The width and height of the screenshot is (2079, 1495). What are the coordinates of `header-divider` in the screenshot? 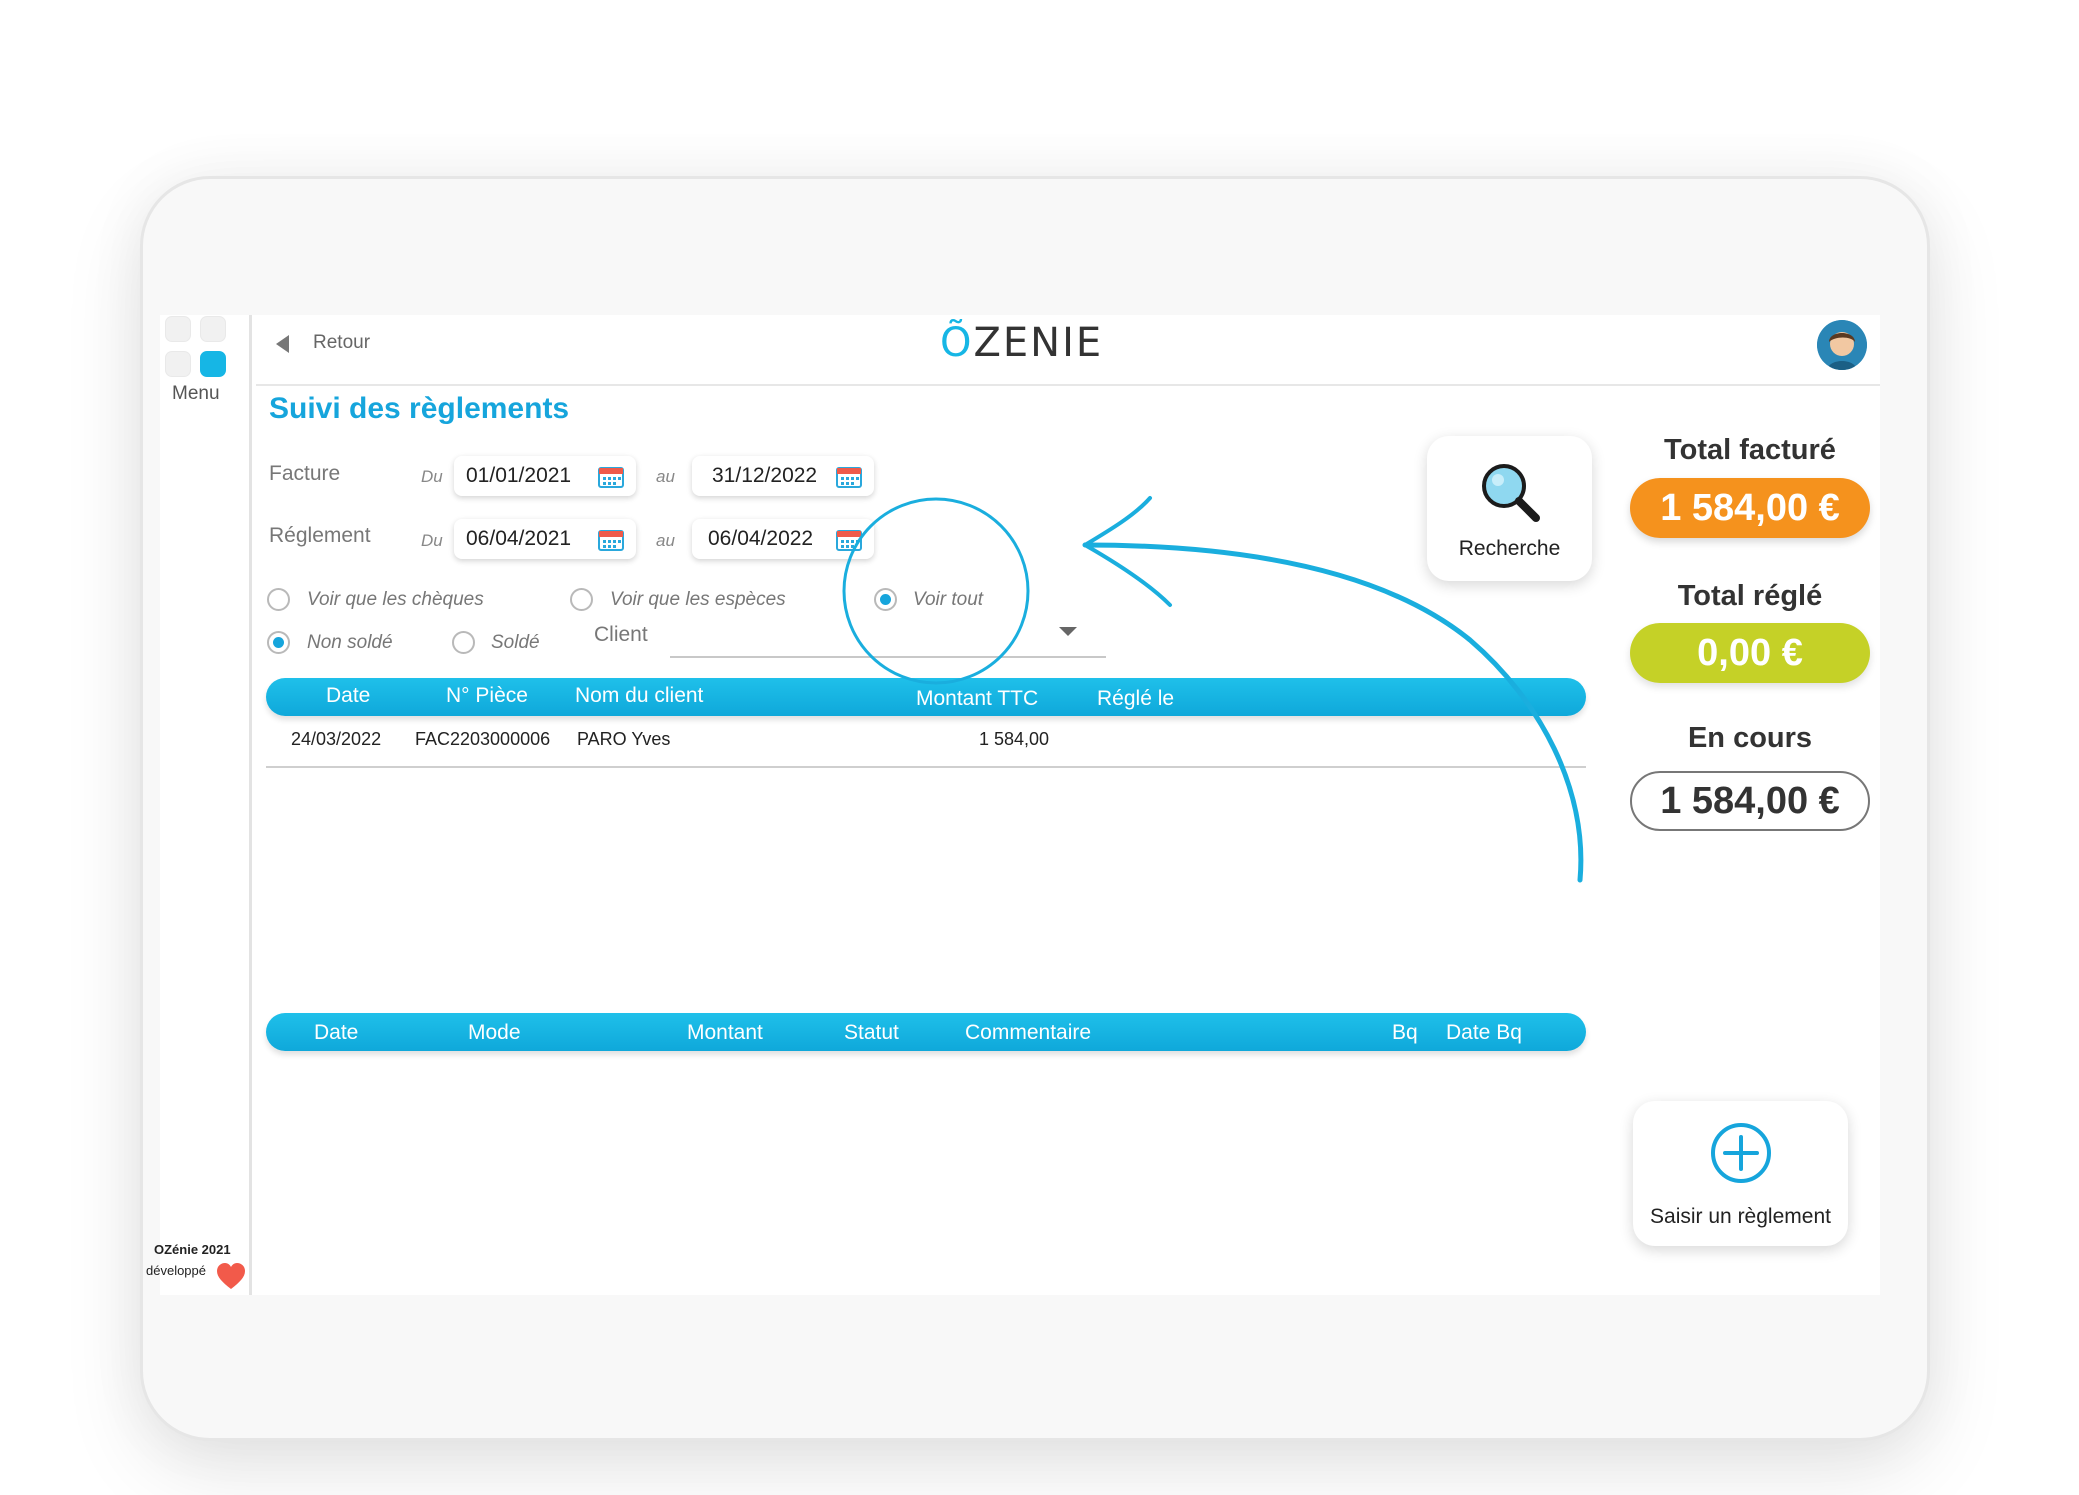 It's located at (1068, 385).